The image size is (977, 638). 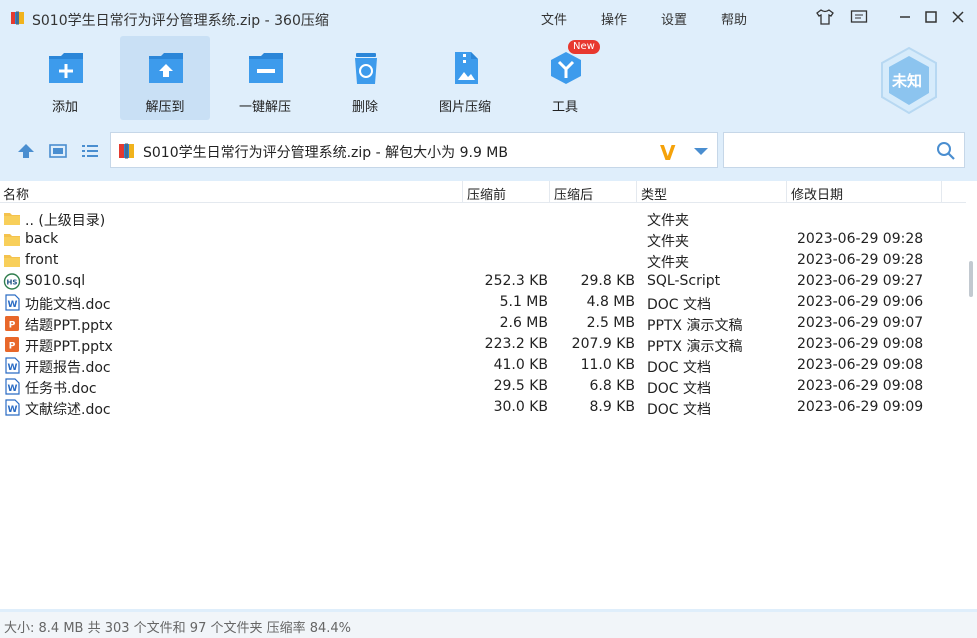 What do you see at coordinates (610, 302) in the screenshot?
I see `file-compressed-size: 4.8 MB` at bounding box center [610, 302].